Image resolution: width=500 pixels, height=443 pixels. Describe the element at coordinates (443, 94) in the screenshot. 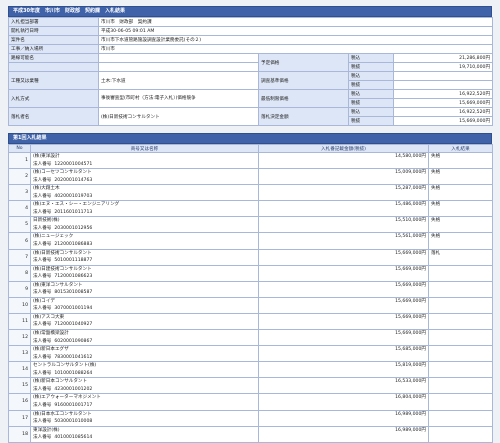

I see `min-price-tax-in: 16,922,520円` at that location.